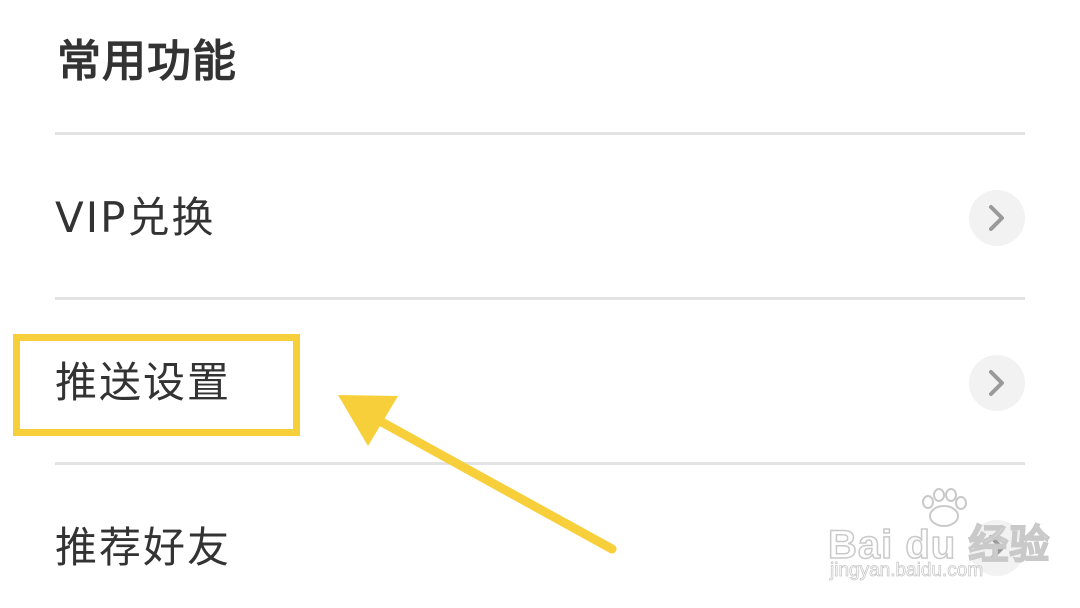  Describe the element at coordinates (135, 217) in the screenshot. I see `menu-item-label: VIP兑换` at that location.